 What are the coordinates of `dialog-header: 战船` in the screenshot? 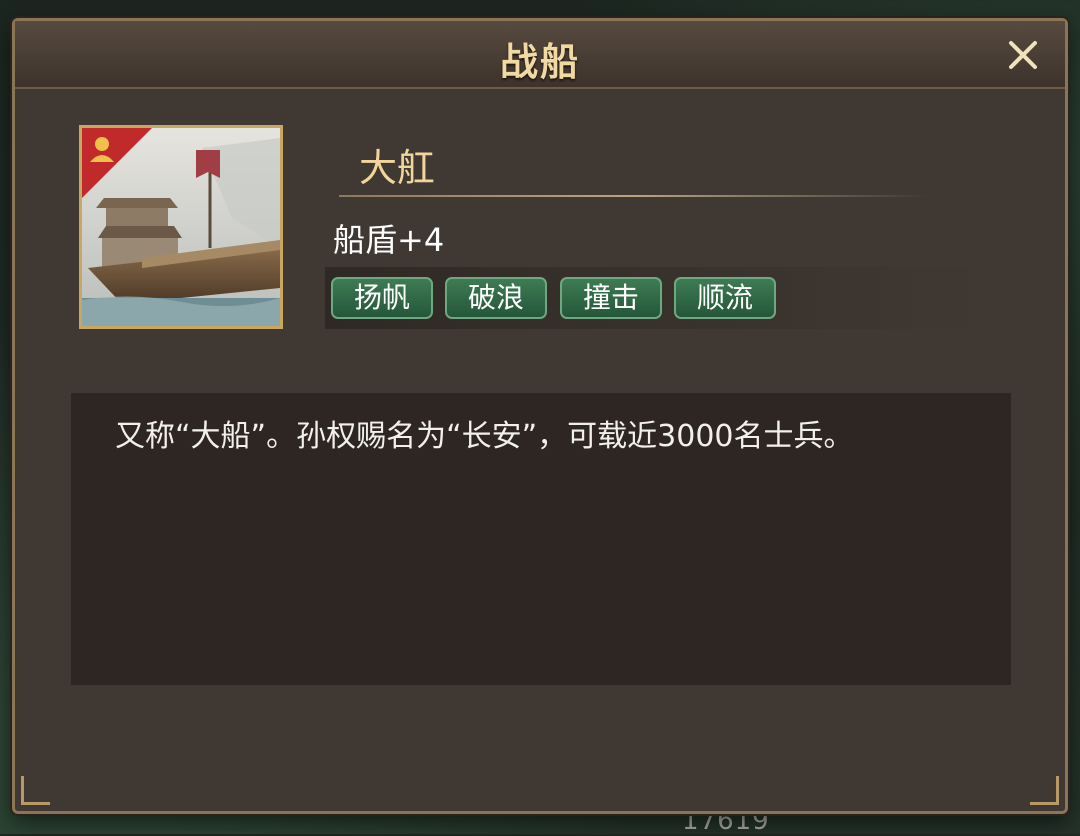 It's located at (540, 55).